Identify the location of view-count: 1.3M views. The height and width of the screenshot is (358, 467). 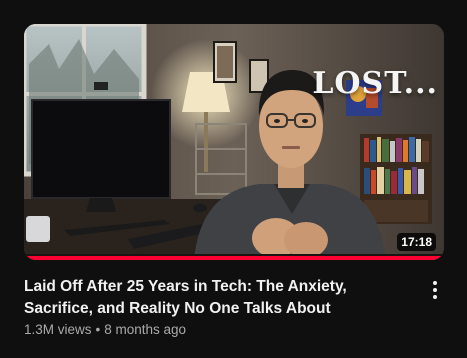
(58, 329).